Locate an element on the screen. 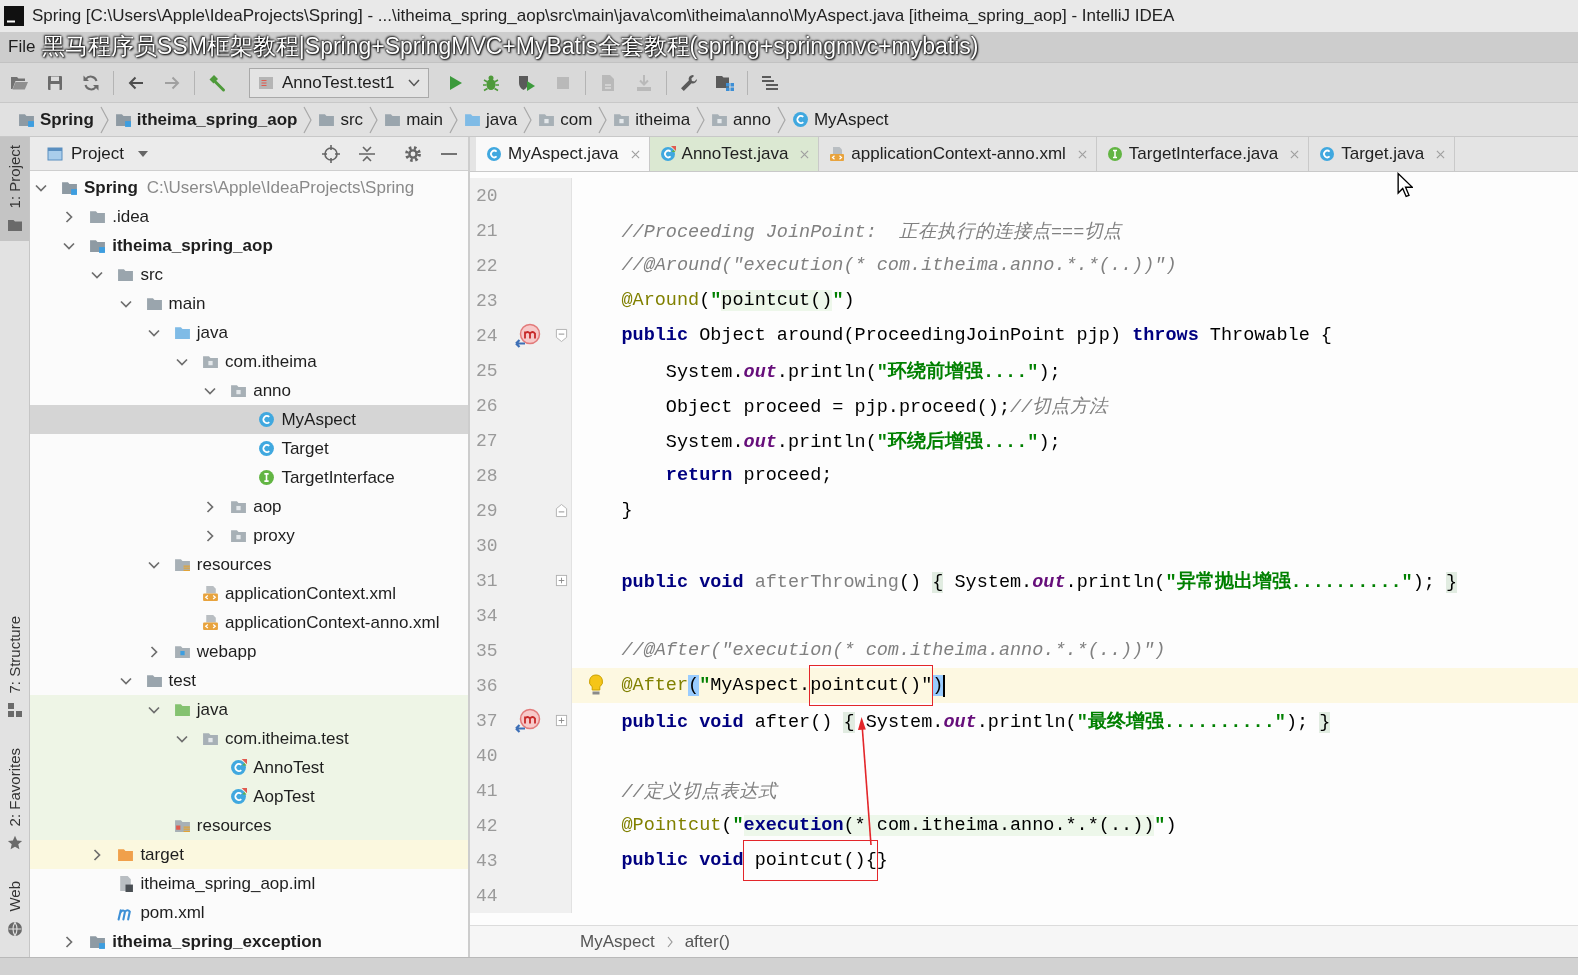 Image resolution: width=1578 pixels, height=975 pixels. tree-item: Target is located at coordinates (281, 448).